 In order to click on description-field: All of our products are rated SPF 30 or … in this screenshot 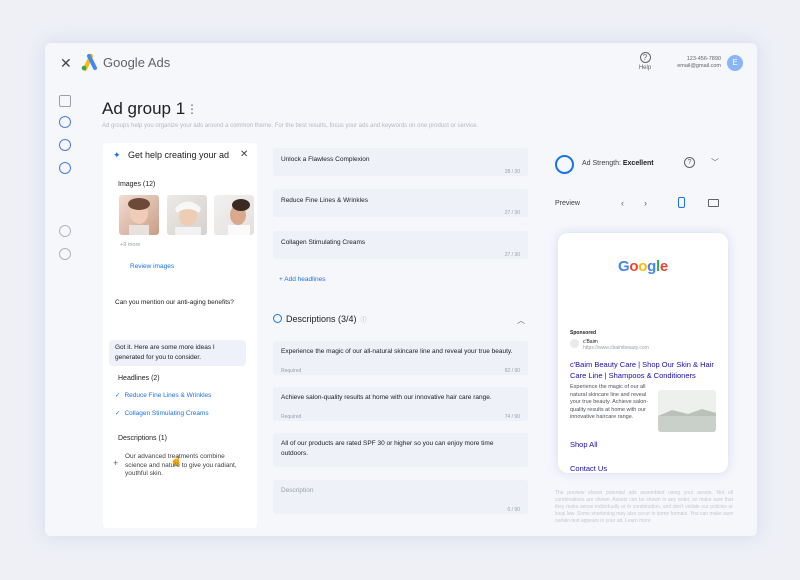, I will do `click(400, 450)`.